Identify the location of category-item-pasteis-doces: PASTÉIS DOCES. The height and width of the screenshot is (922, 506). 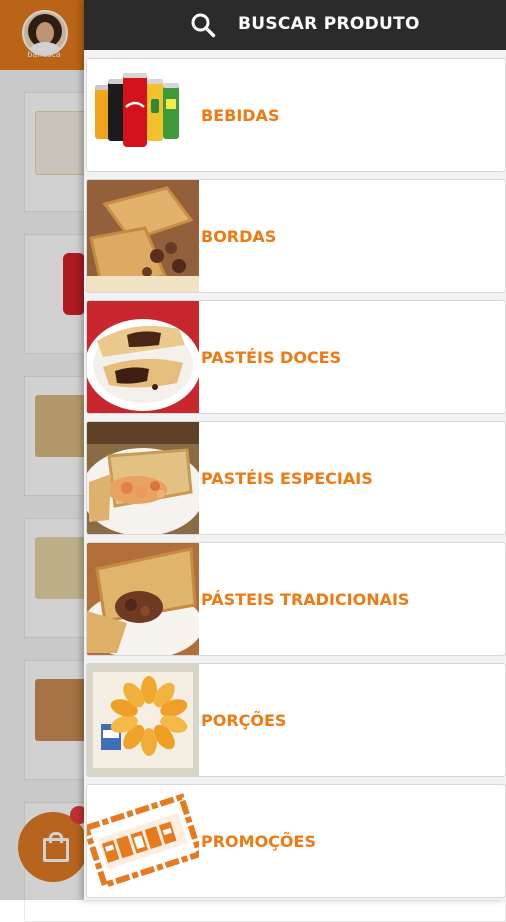
(296, 357).